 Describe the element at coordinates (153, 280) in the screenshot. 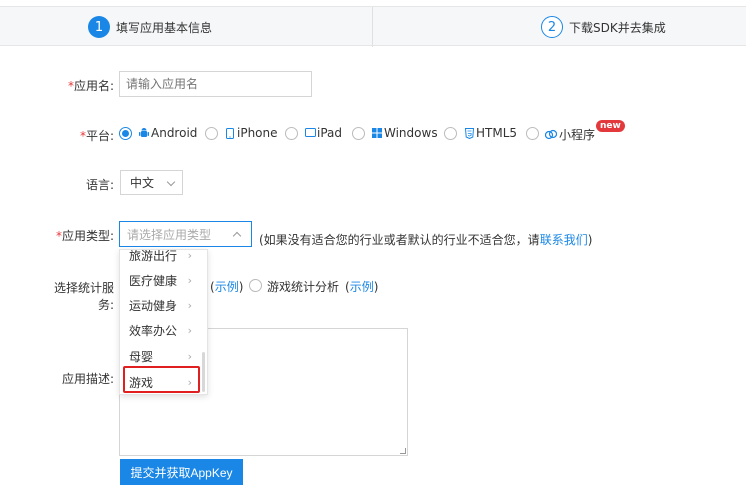

I see `dropdown-item-label: 医疗健康` at that location.